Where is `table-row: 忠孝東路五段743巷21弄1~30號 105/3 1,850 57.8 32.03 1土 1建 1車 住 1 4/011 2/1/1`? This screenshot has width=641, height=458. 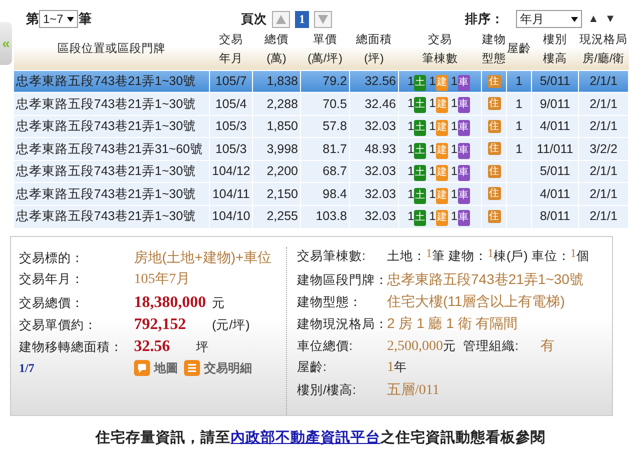 table-row: 忠孝東路五段743巷21弄1~30號 105/3 1,850 57.8 32.03 1土 1建 1車 住 1 4/011 2/1/1 is located at coordinates (321, 126).